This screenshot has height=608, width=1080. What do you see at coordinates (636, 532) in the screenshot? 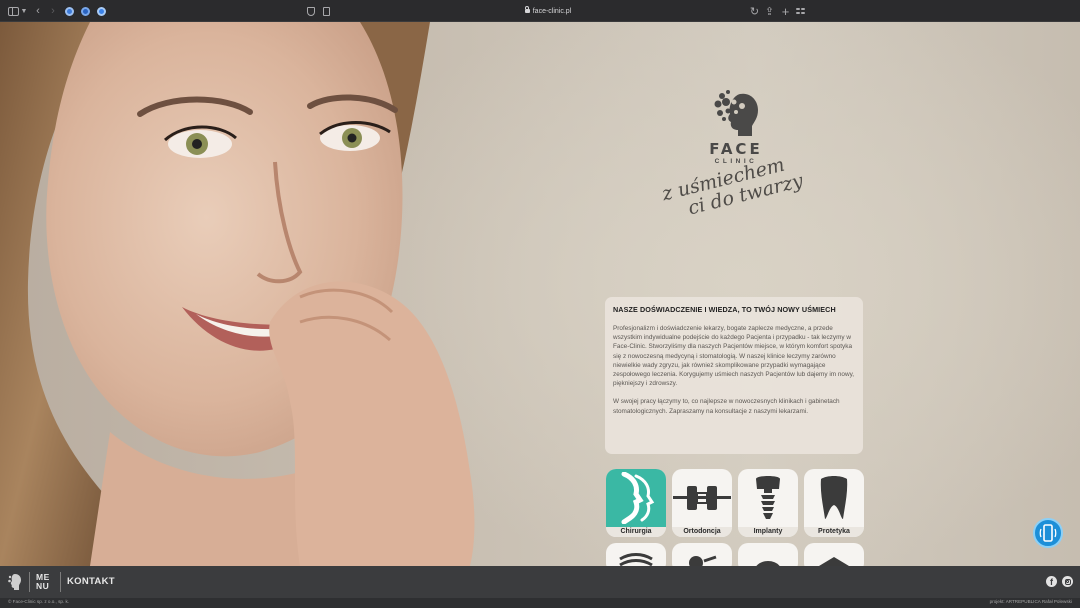
I see `service-label: Chirurgia` at bounding box center [636, 532].